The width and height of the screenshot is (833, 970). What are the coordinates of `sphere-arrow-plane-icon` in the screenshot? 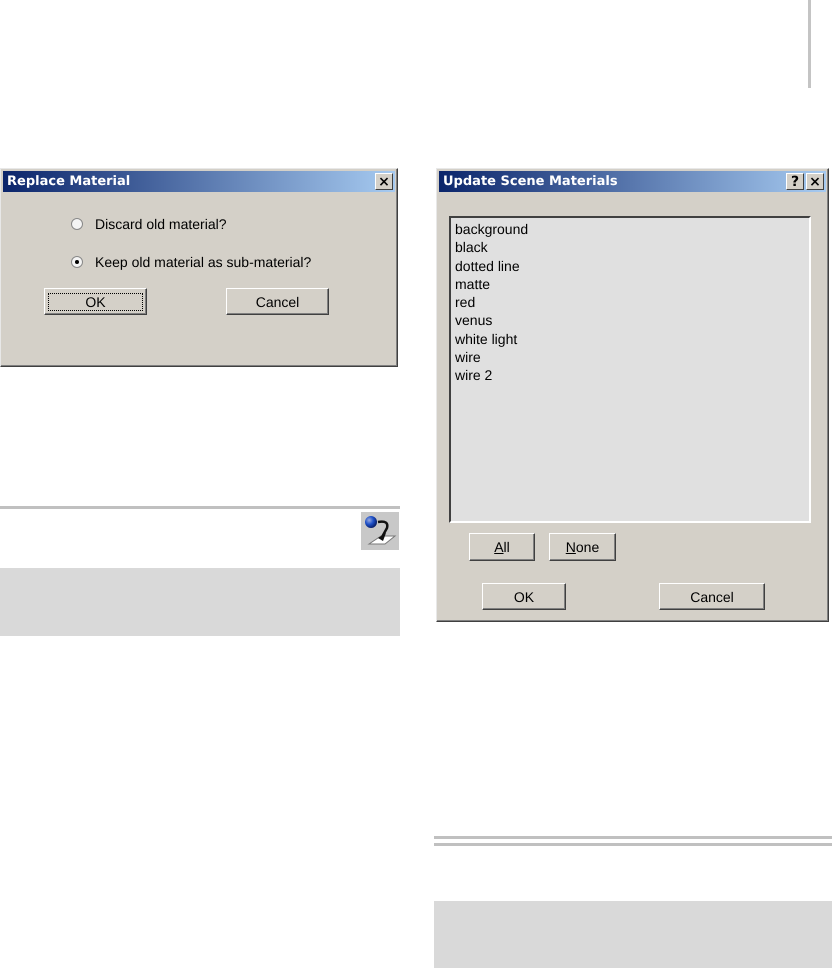 It's located at (380, 531).